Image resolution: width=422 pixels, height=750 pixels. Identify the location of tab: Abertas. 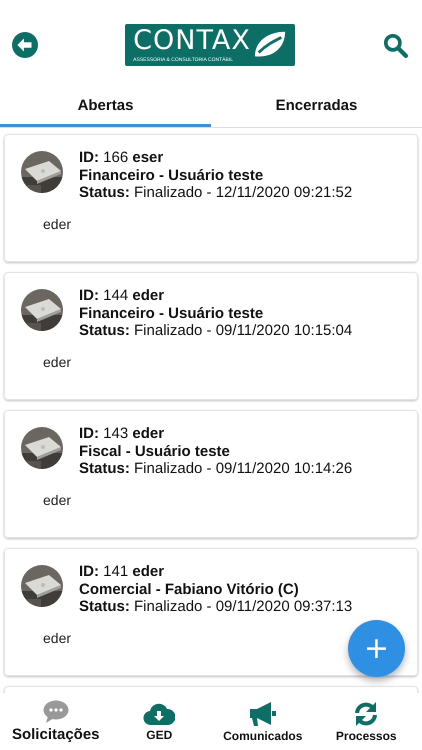
(105, 108).